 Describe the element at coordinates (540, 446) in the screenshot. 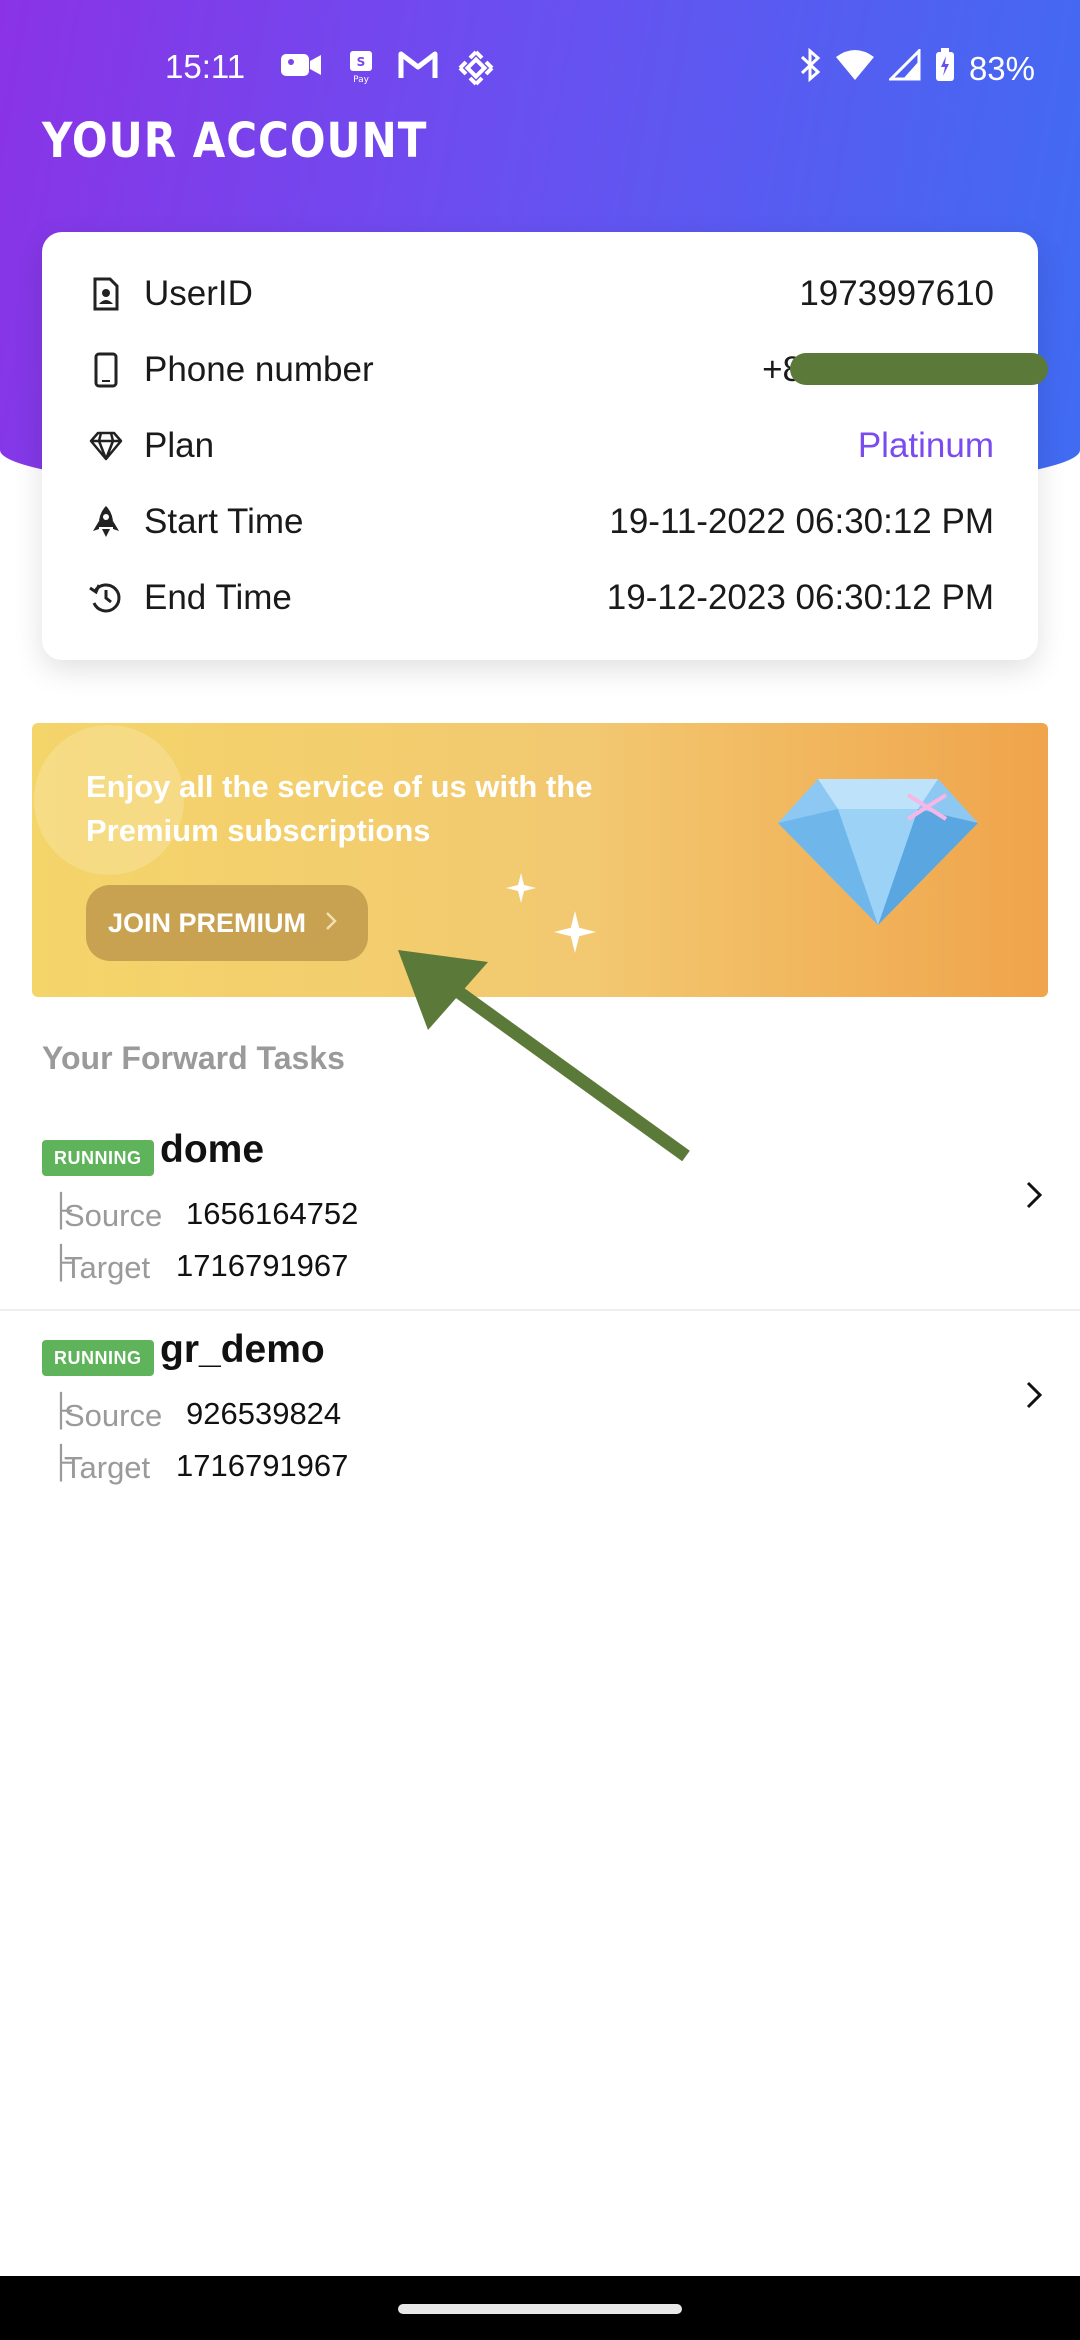

I see `account-row-plan: Plan Platinum` at that location.